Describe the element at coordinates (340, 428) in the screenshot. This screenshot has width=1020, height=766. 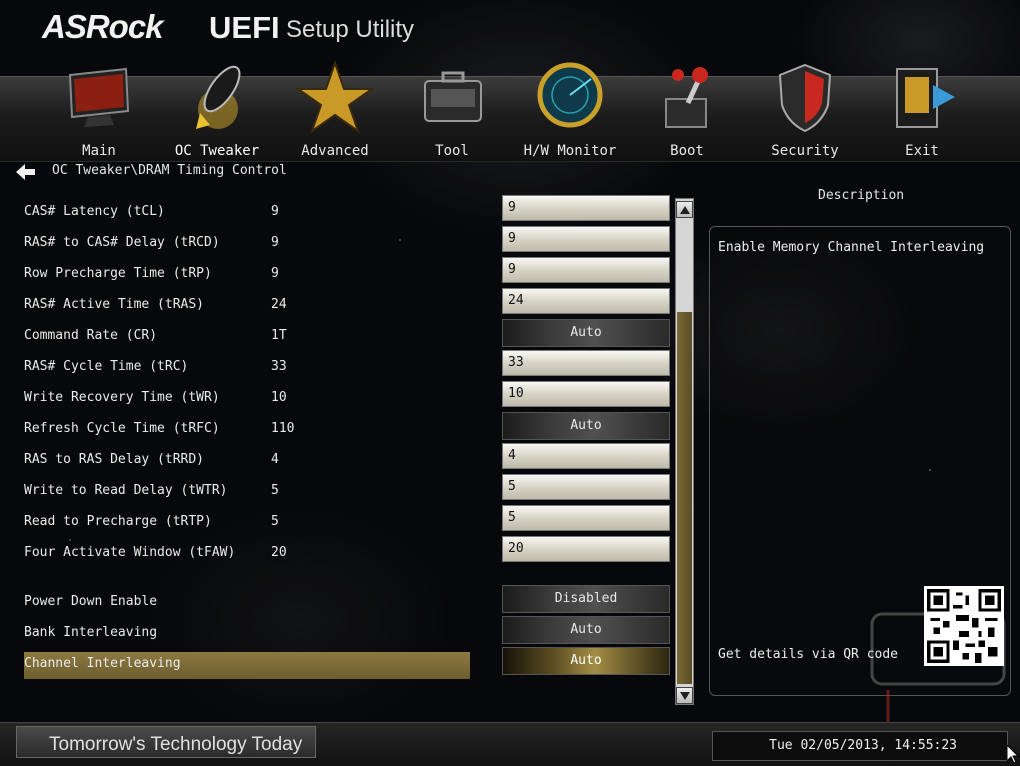
I see `setting-row-trfc: Refresh Cycle Time (tRFC) 110 Auto` at that location.